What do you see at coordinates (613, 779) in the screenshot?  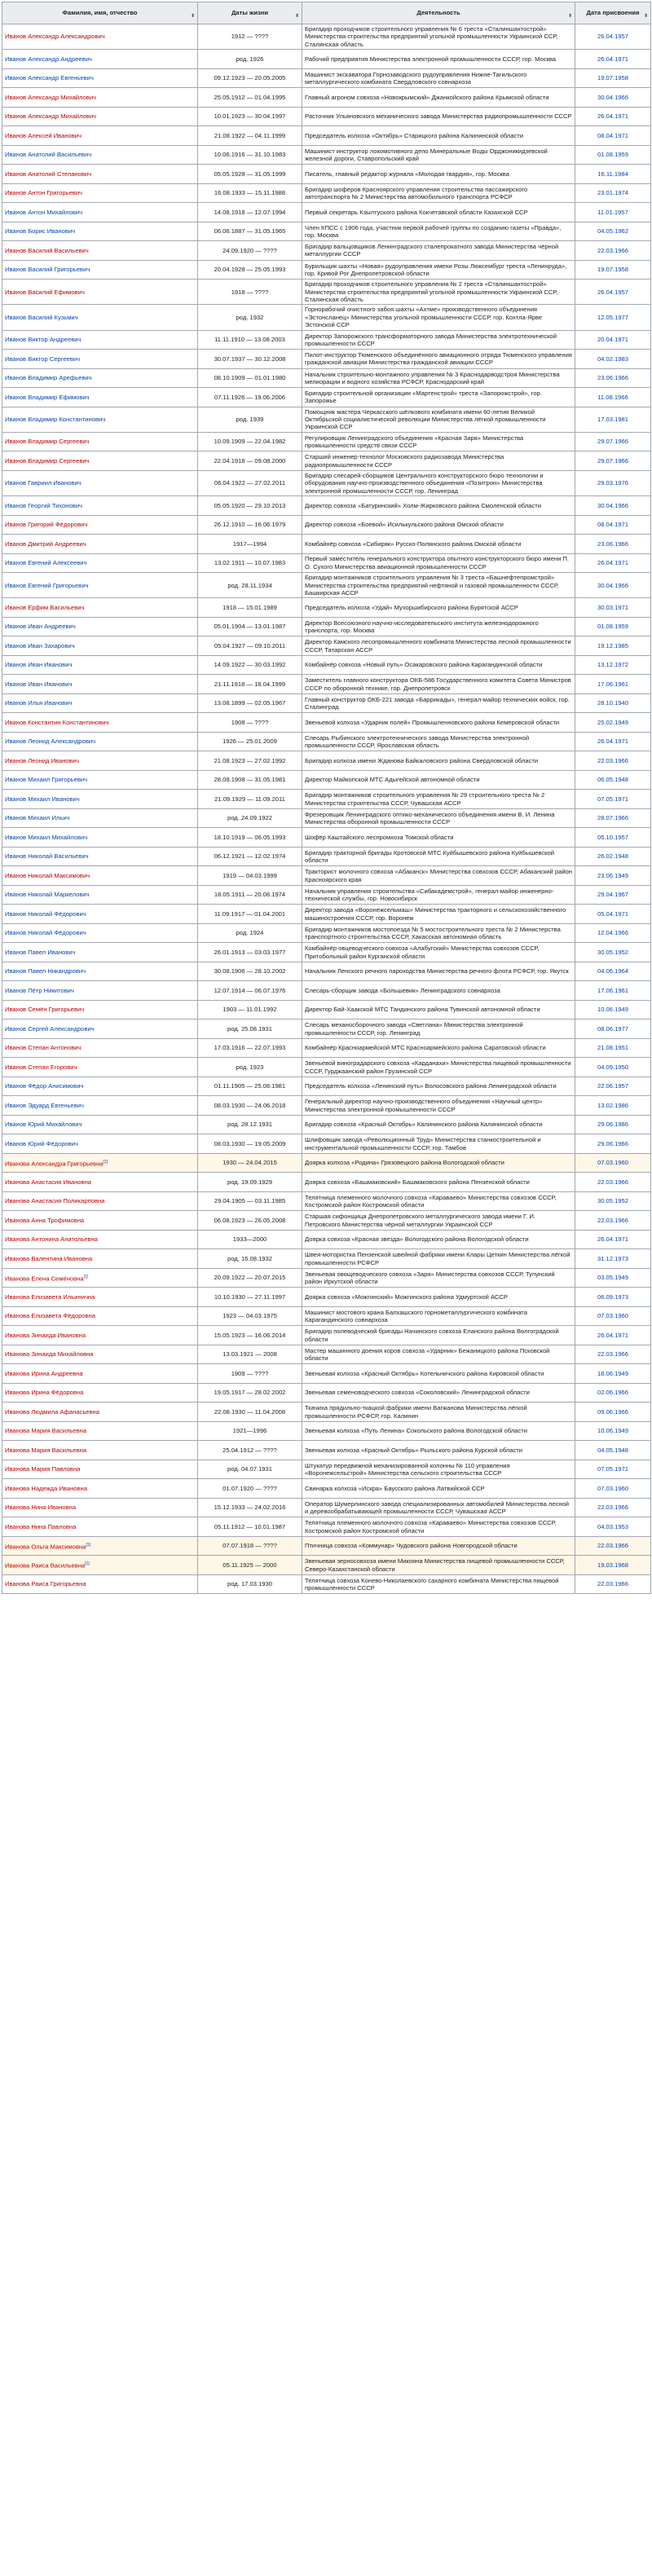 I see `award-date-link: 06.05.1948` at bounding box center [613, 779].